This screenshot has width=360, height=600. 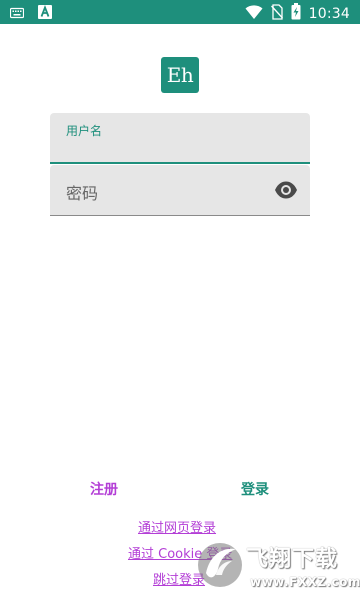 What do you see at coordinates (329, 13) in the screenshot?
I see `clock: 10:34` at bounding box center [329, 13].